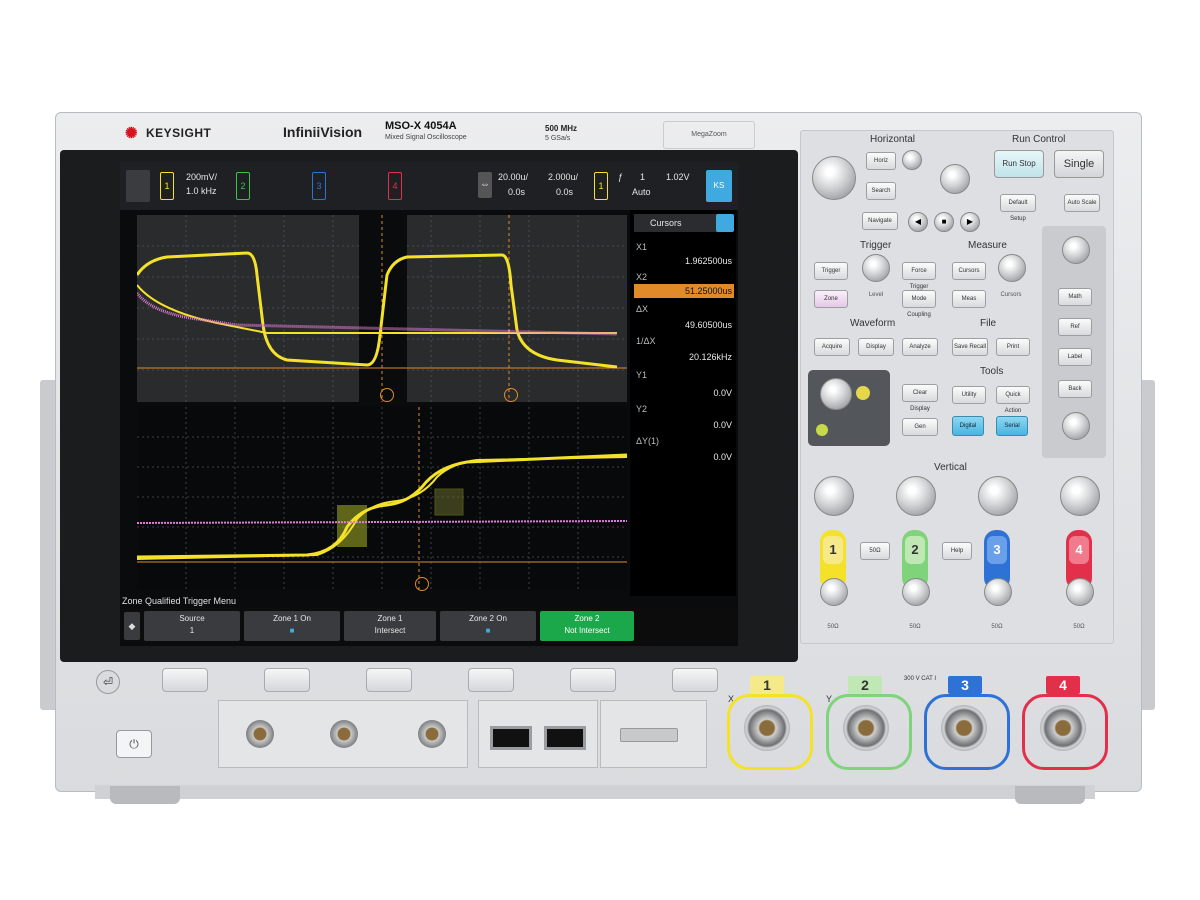  Describe the element at coordinates (834, 178) in the screenshot. I see `horizontal-scale-knob` at that location.